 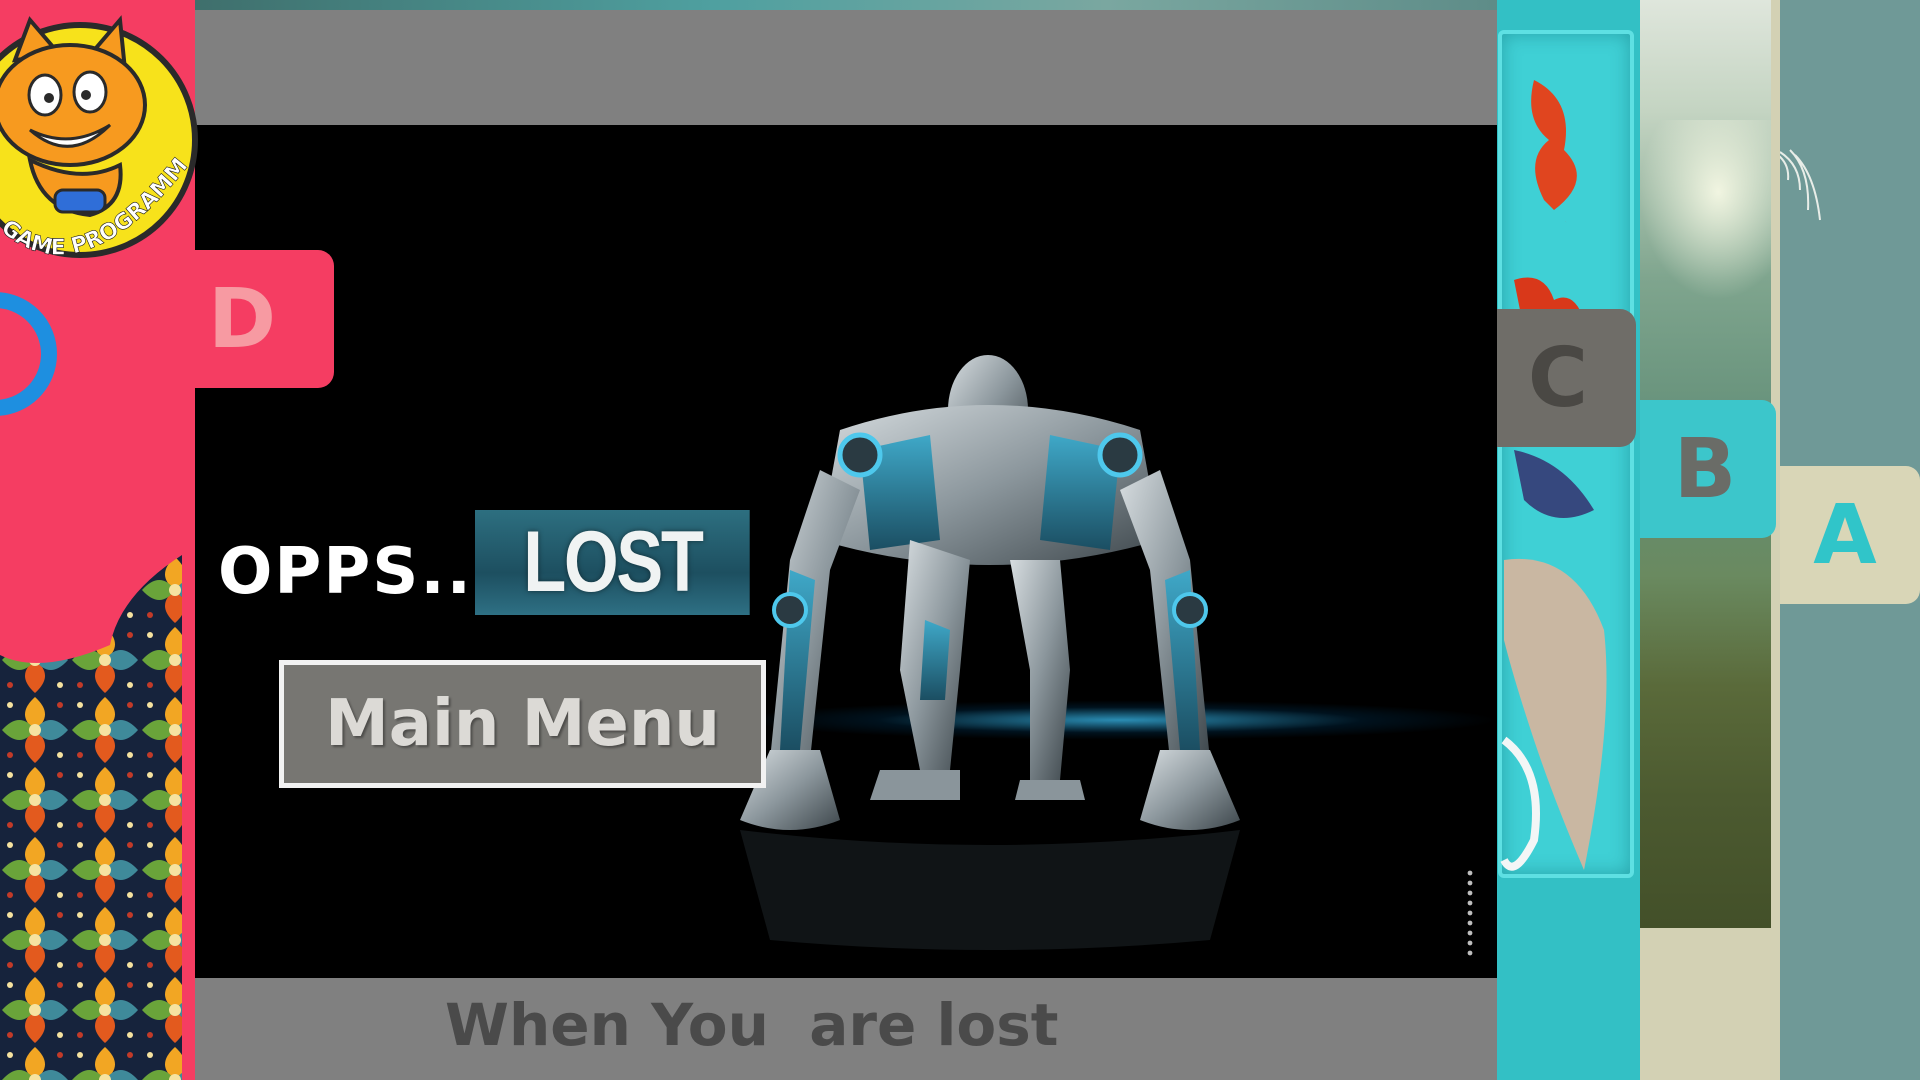 I want to click on robot-image, so click(x=990, y=652).